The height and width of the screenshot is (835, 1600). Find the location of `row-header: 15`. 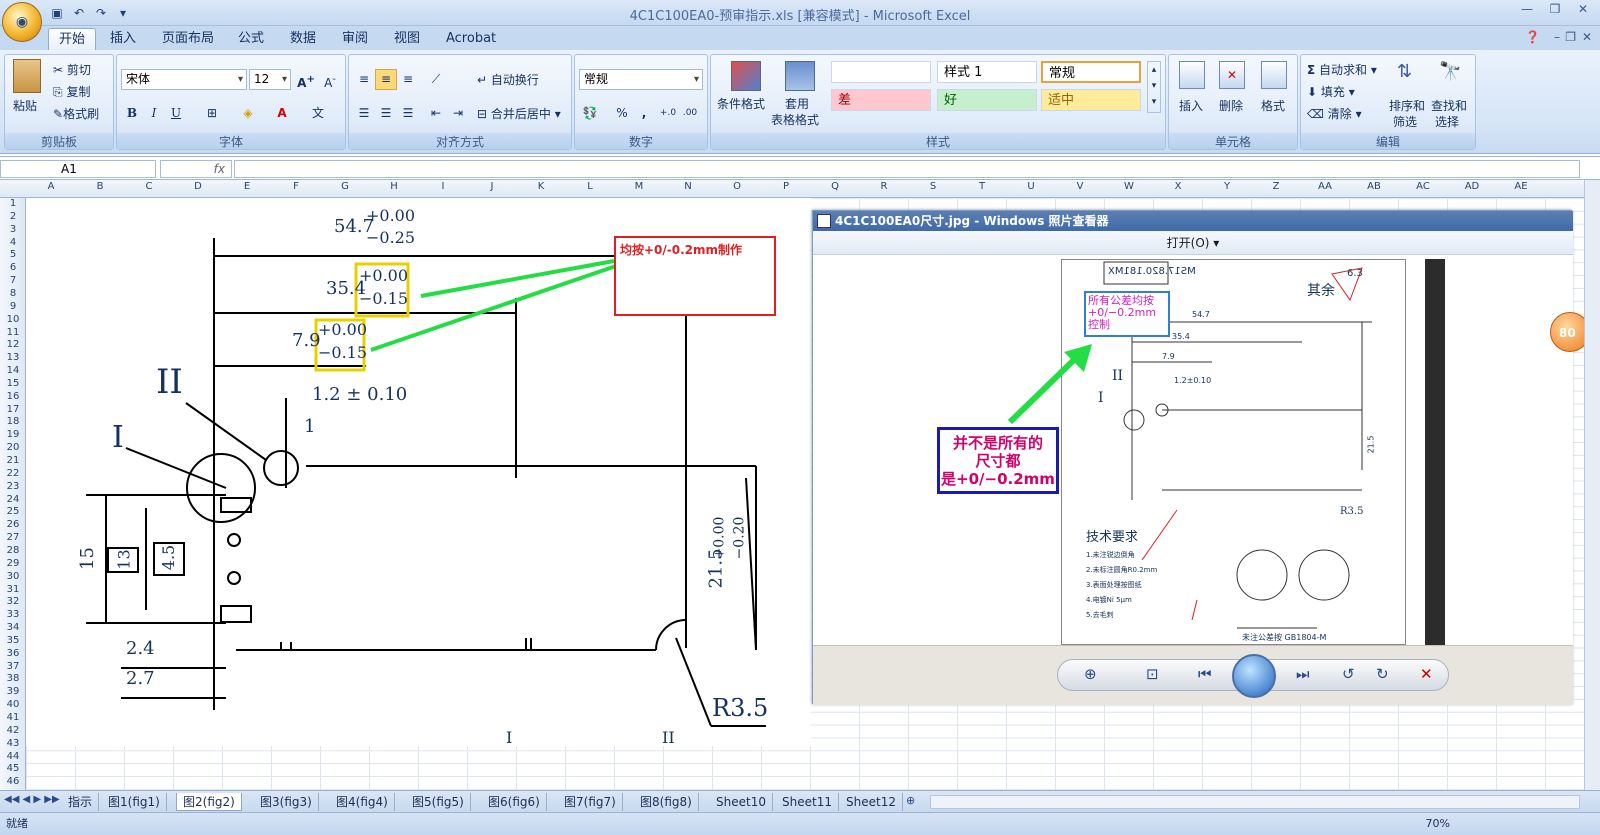

row-header: 15 is located at coordinates (13, 383).